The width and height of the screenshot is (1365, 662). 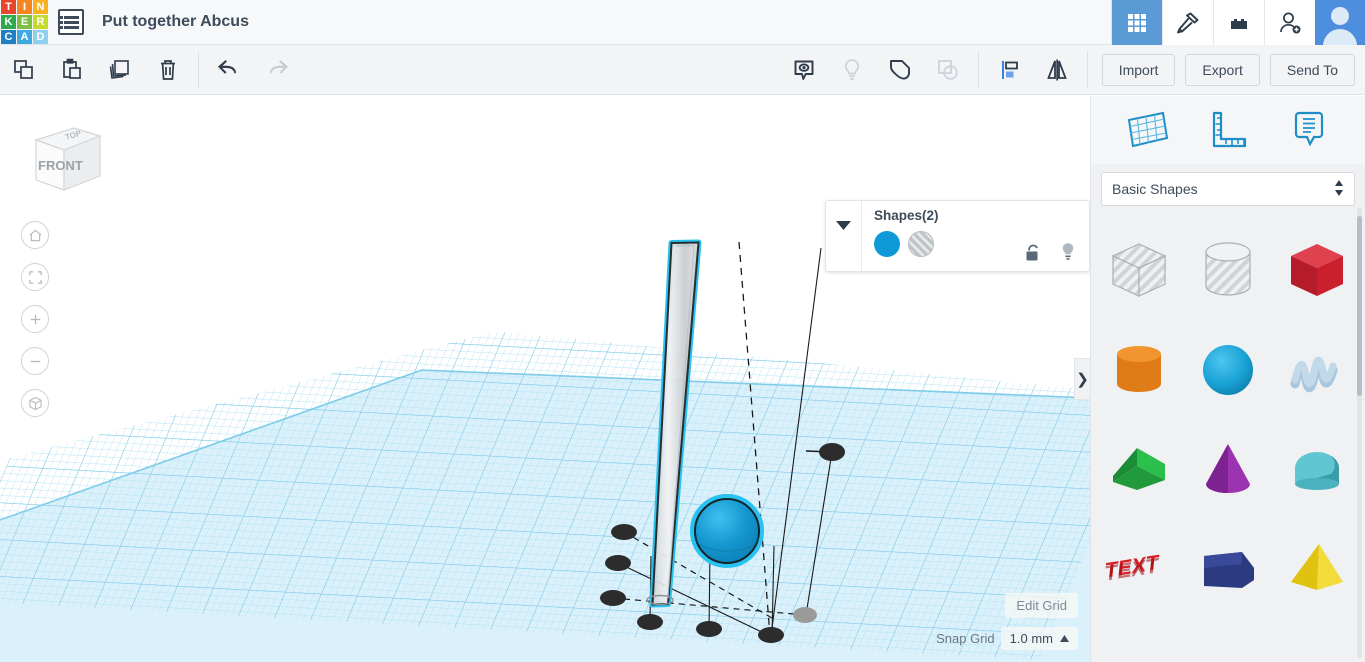 I want to click on sphere-shape, so click(x=1228, y=370).